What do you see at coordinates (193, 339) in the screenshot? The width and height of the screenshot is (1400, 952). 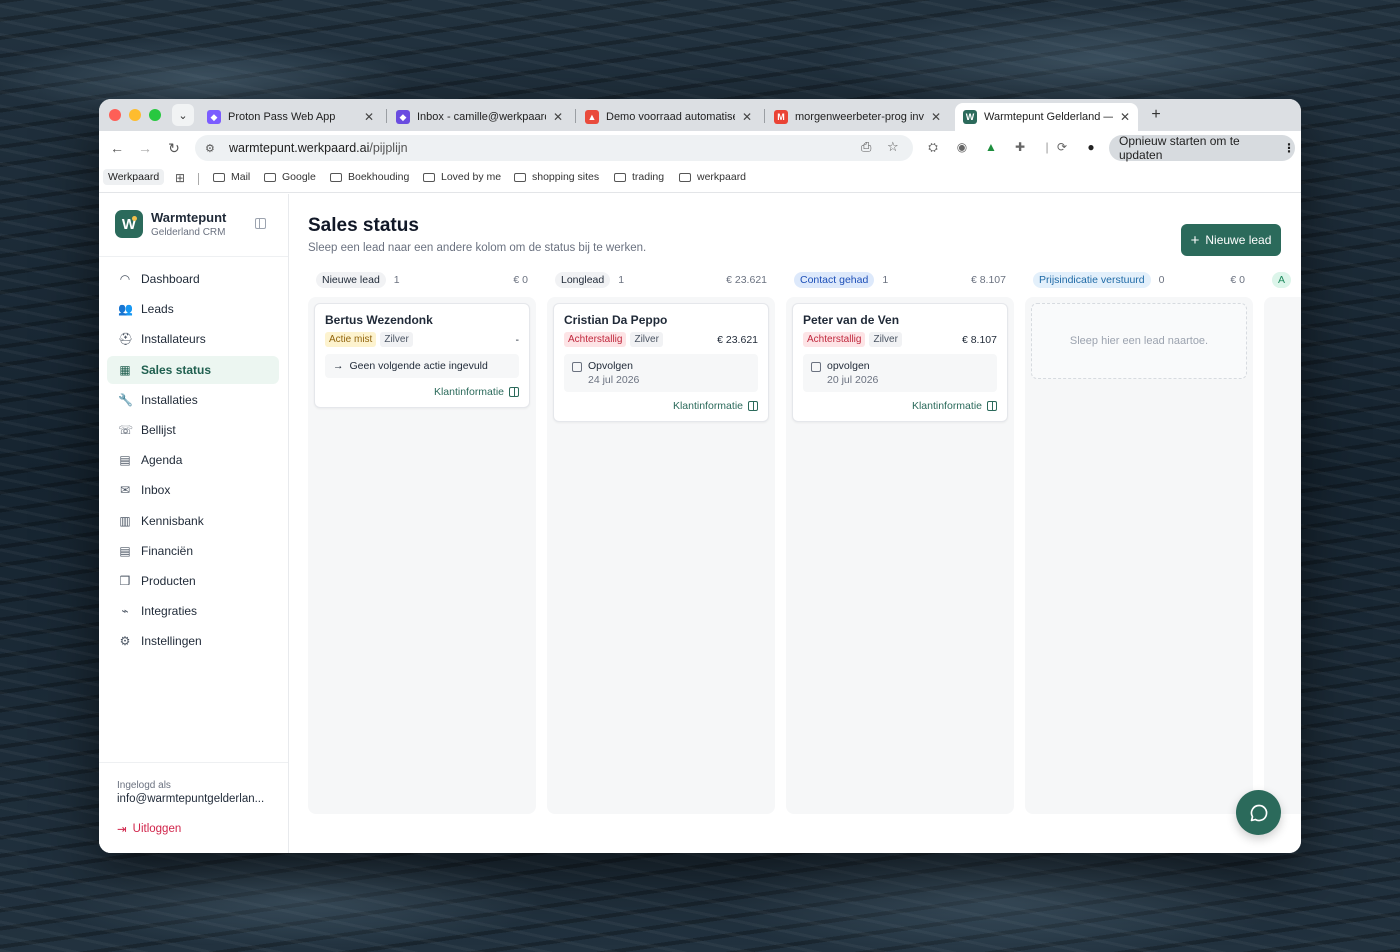 I see `sidebar-item-installateurs: ⛑ Installateurs` at bounding box center [193, 339].